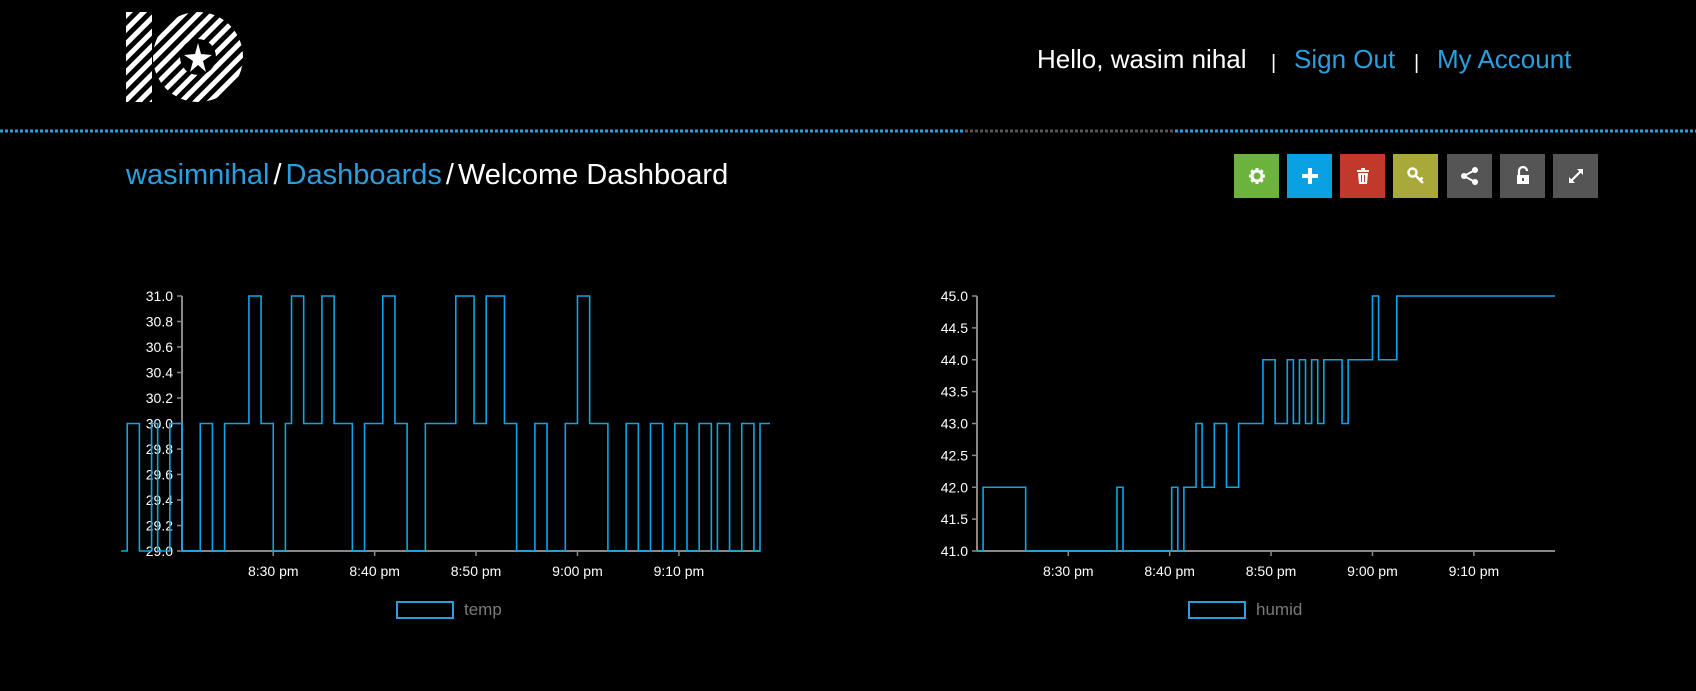  I want to click on my-account-link: My Account, so click(1504, 59).